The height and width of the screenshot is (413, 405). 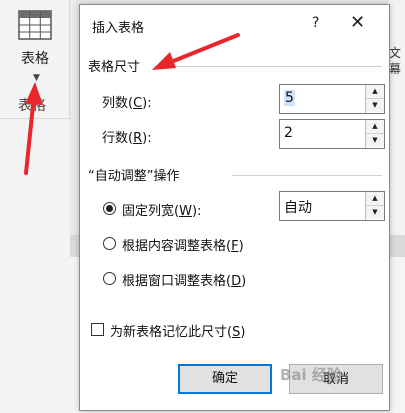 What do you see at coordinates (114, 67) in the screenshot?
I see `size-section-title: 表格尺寸` at bounding box center [114, 67].